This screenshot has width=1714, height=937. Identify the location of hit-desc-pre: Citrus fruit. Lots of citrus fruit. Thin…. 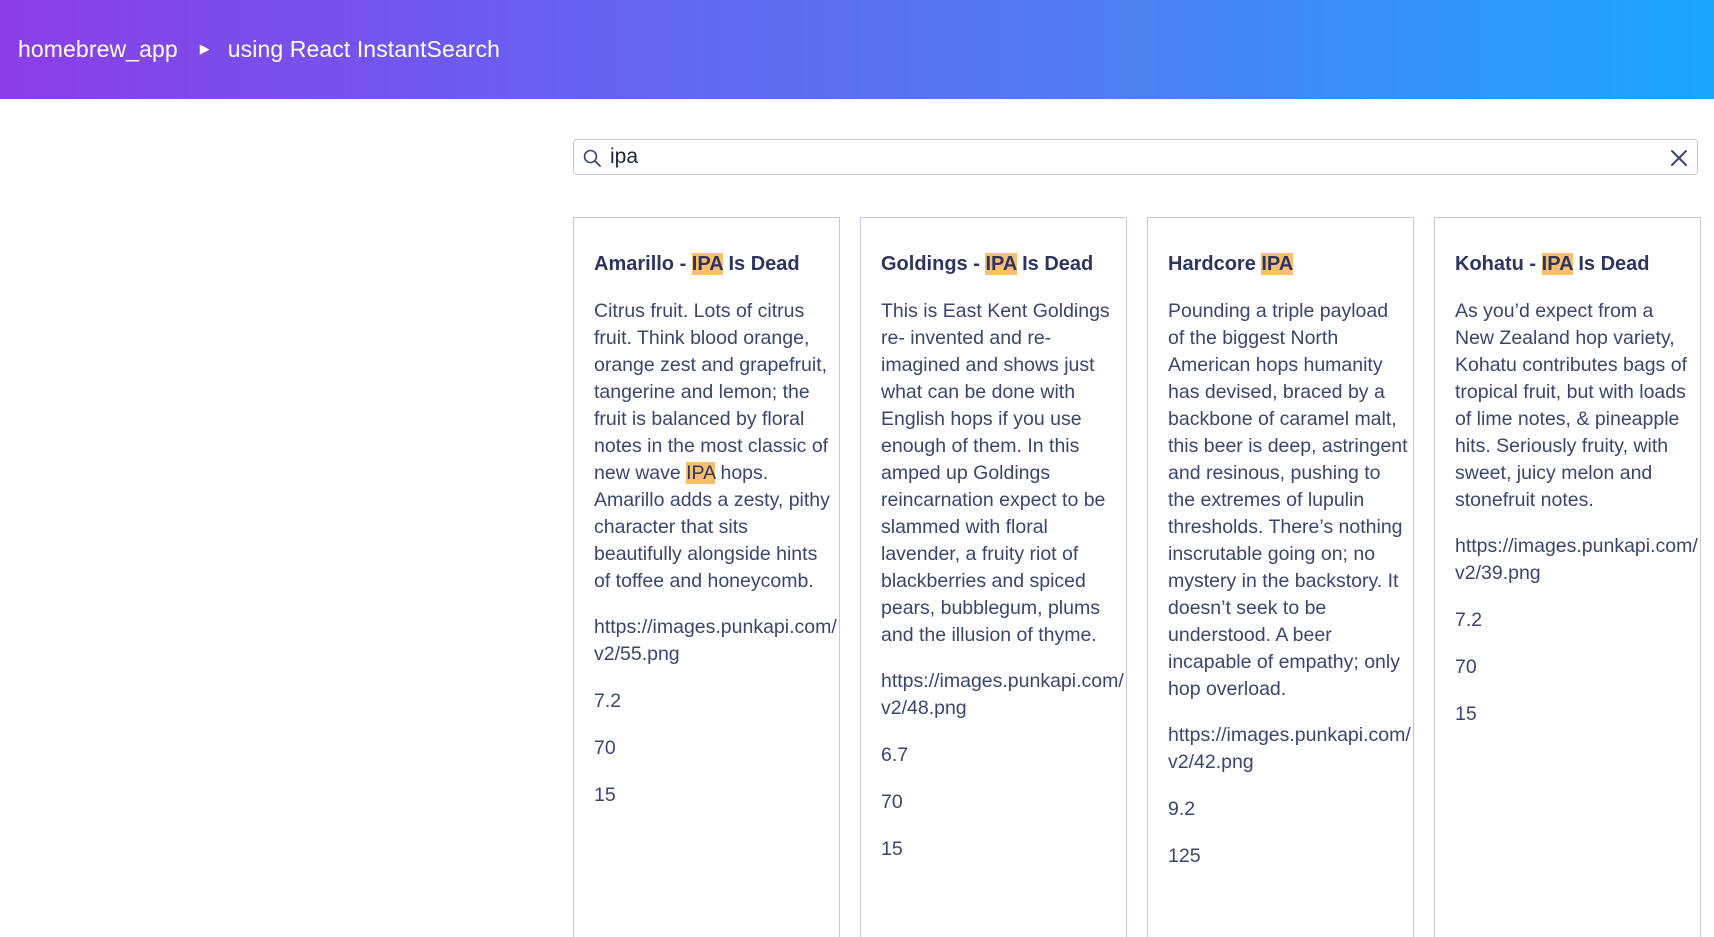
(711, 392).